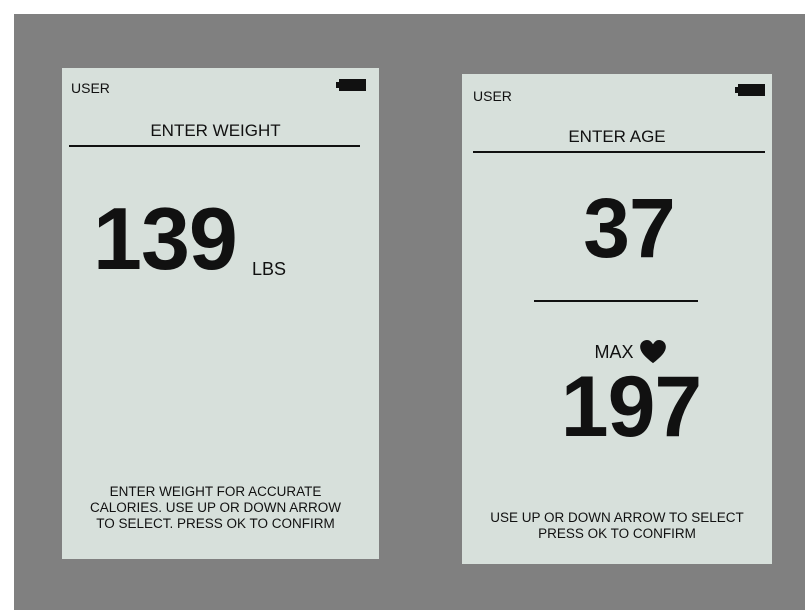  I want to click on weight-unit: LBS, so click(269, 269).